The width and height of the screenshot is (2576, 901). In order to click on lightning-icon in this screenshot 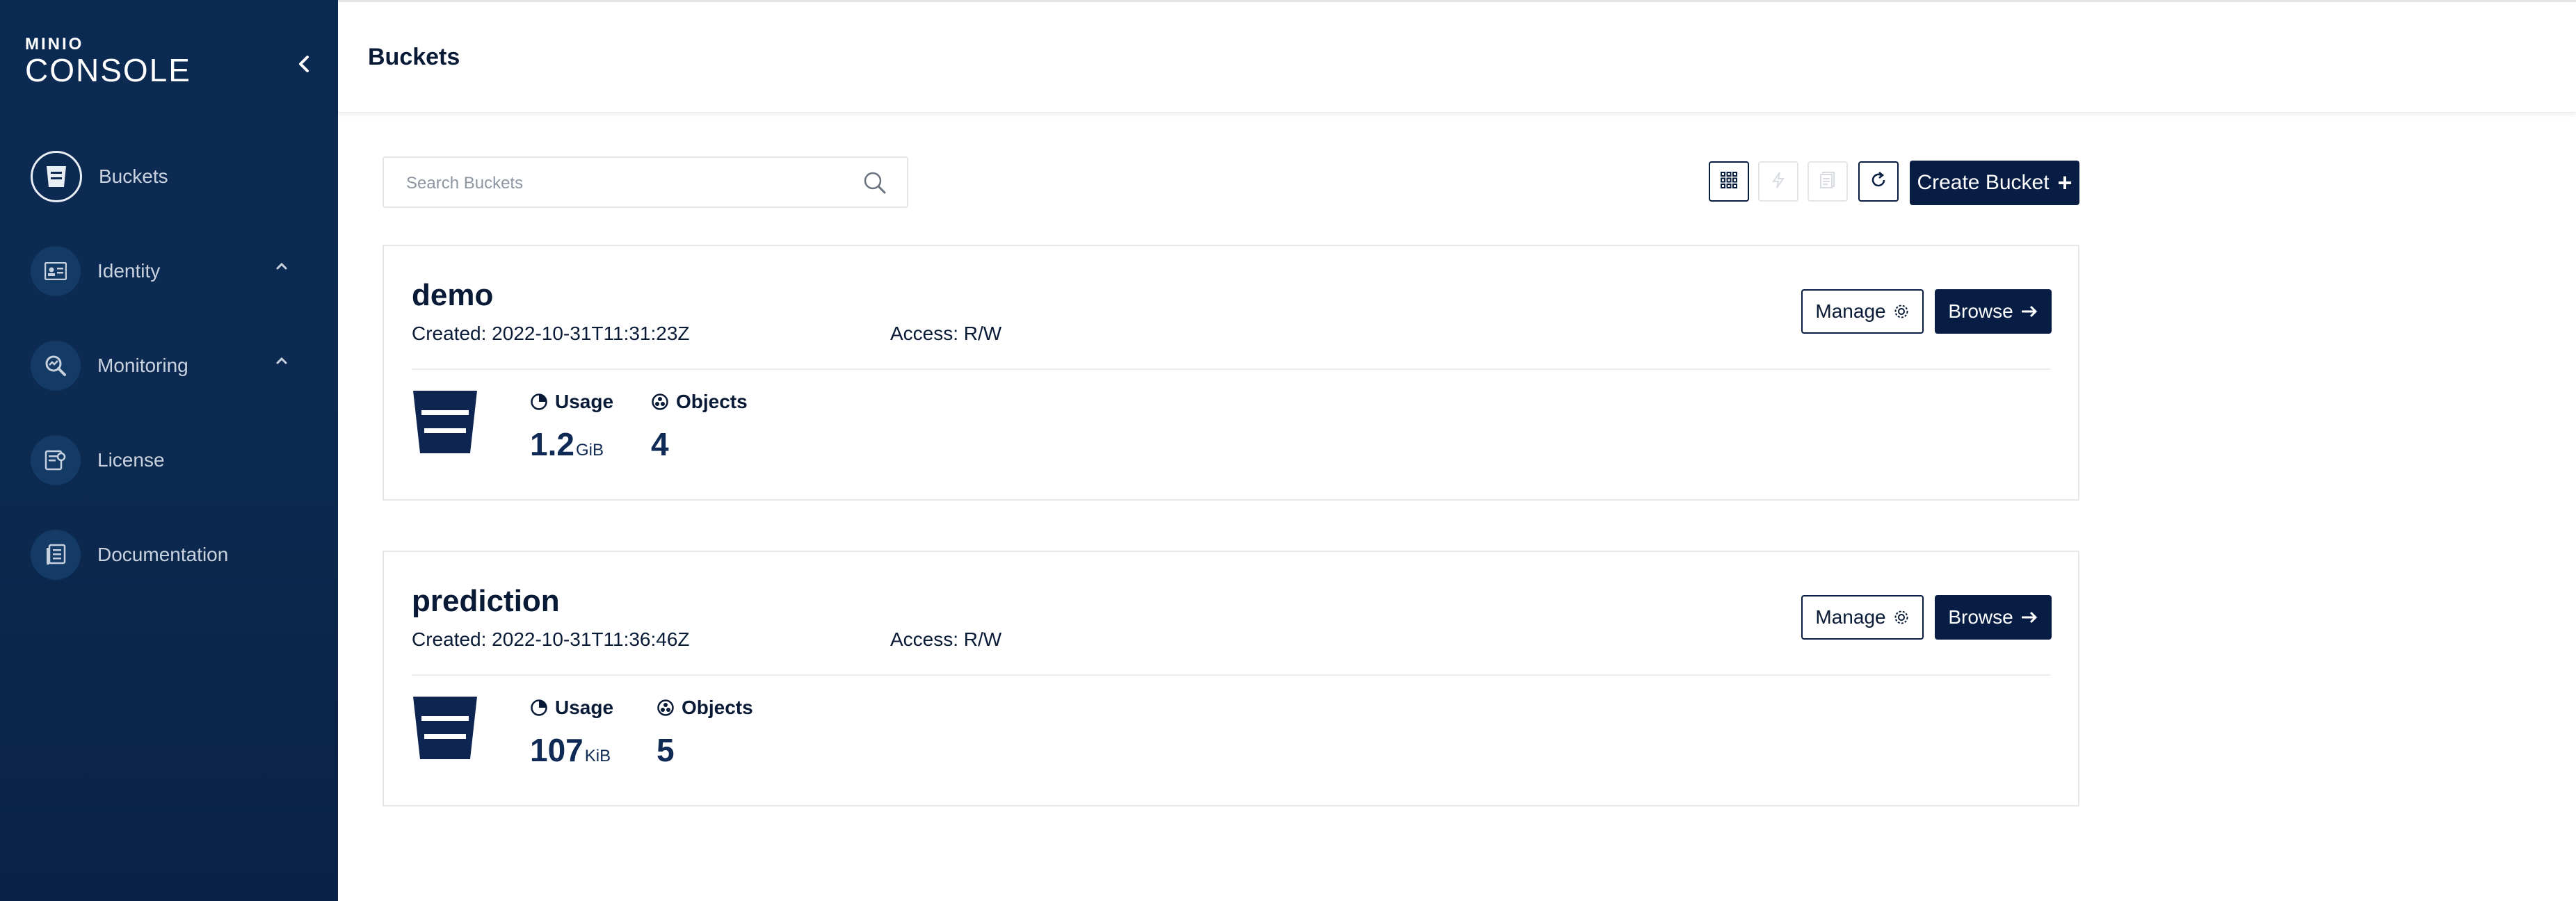, I will do `click(1778, 182)`.